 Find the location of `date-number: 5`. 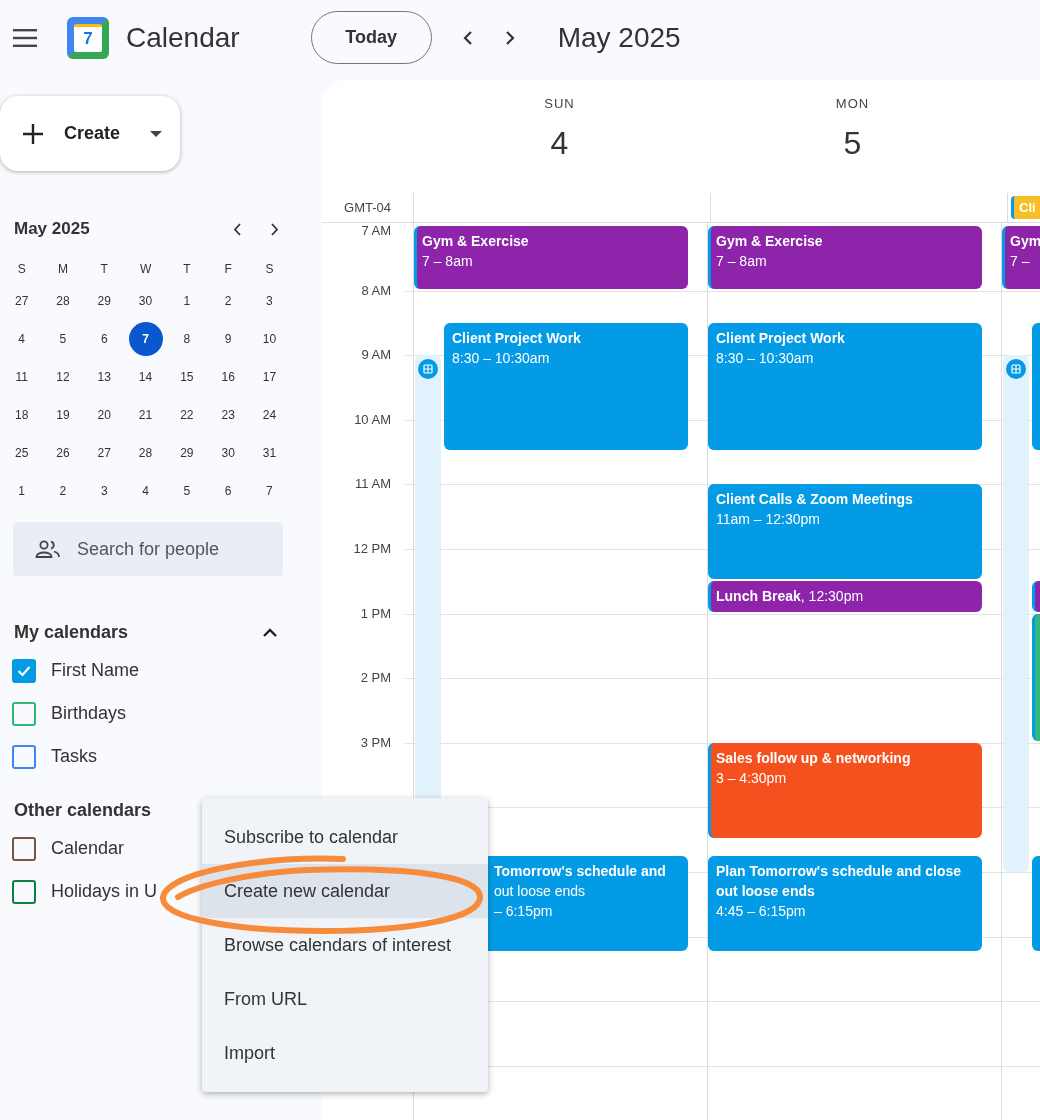

date-number: 5 is located at coordinates (852, 143).